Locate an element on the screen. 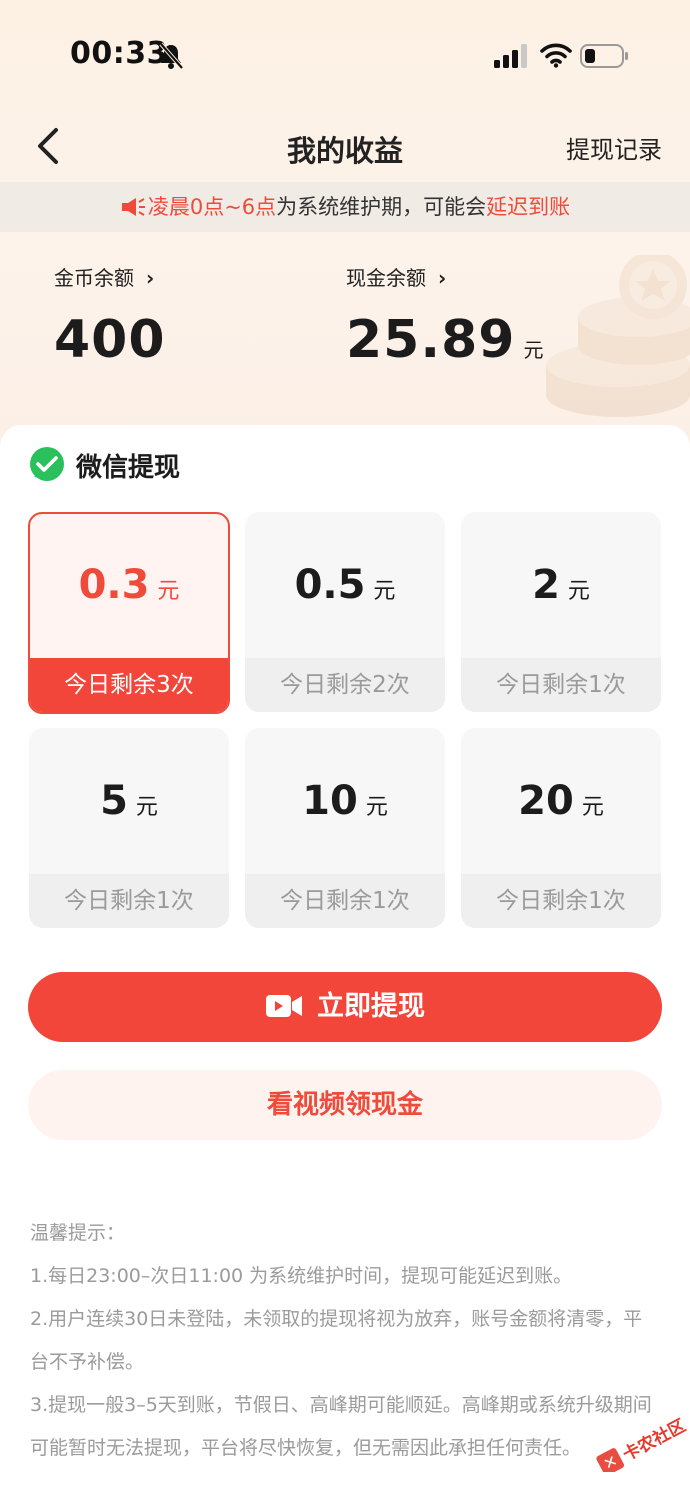 The width and height of the screenshot is (690, 1500). amount-option-5: 5元 今日剩余1次 is located at coordinates (129, 828).